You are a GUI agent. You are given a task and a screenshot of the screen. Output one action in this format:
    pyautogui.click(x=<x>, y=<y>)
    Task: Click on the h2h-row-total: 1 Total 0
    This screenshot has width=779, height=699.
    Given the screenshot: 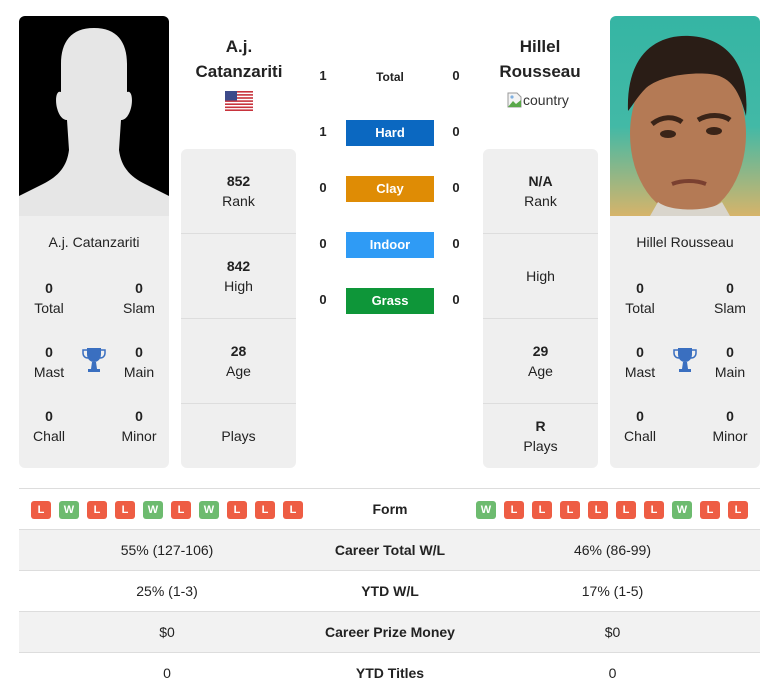 What is the action you would take?
    pyautogui.click(x=390, y=77)
    